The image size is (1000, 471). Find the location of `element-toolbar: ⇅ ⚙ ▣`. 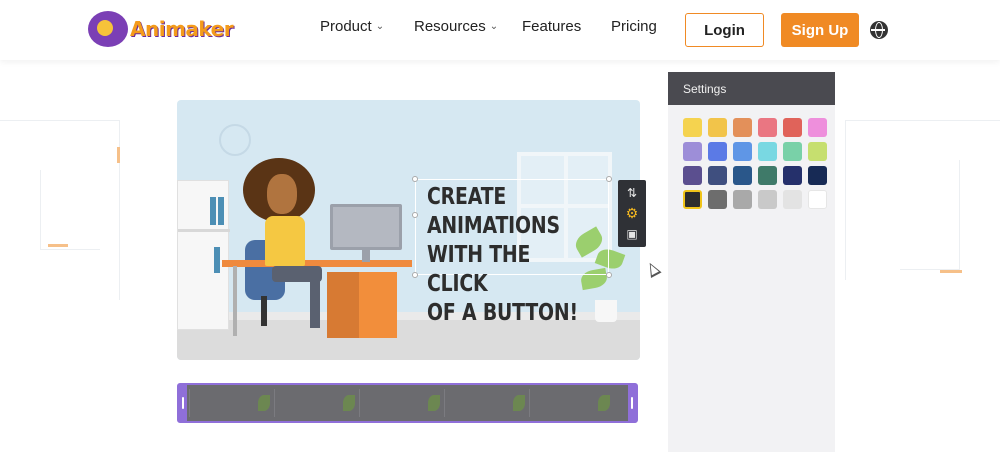

element-toolbar: ⇅ ⚙ ▣ is located at coordinates (632, 213).